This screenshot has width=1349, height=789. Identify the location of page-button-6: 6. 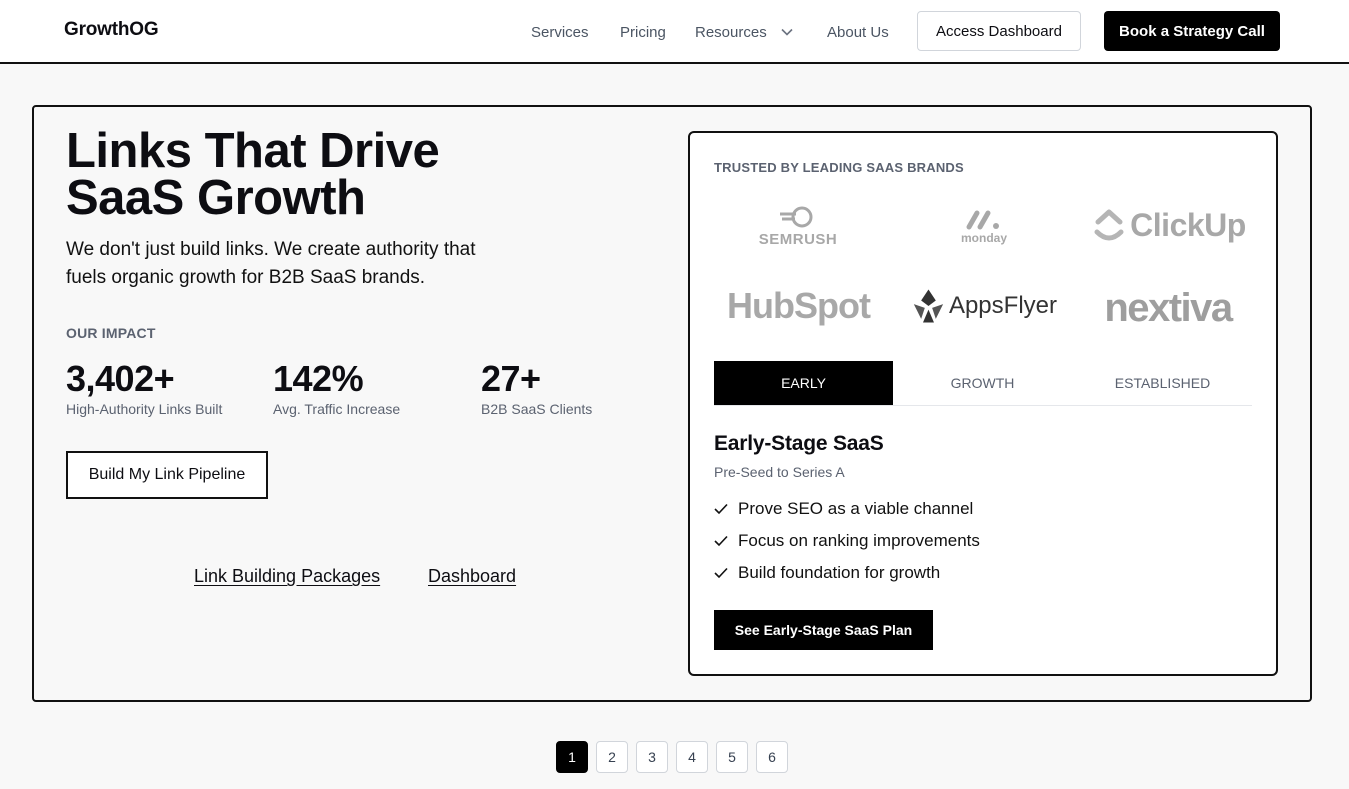
(772, 757).